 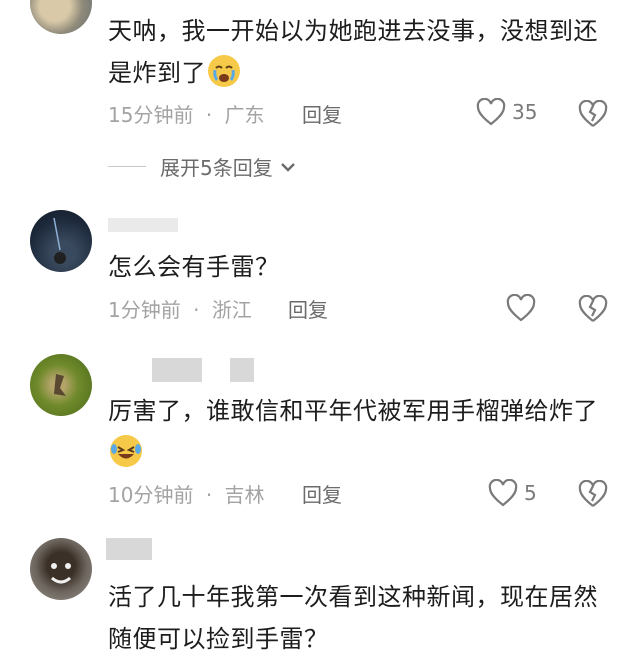 I want to click on laughing-crying-face-icon, so click(x=126, y=451).